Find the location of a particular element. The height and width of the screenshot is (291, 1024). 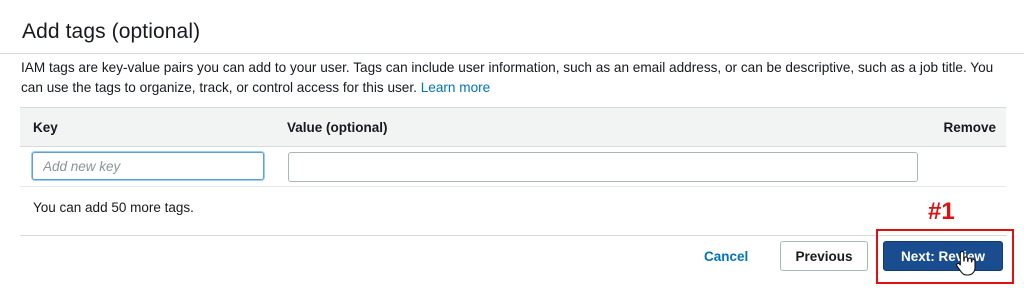

tag-key-input is located at coordinates (148, 166).